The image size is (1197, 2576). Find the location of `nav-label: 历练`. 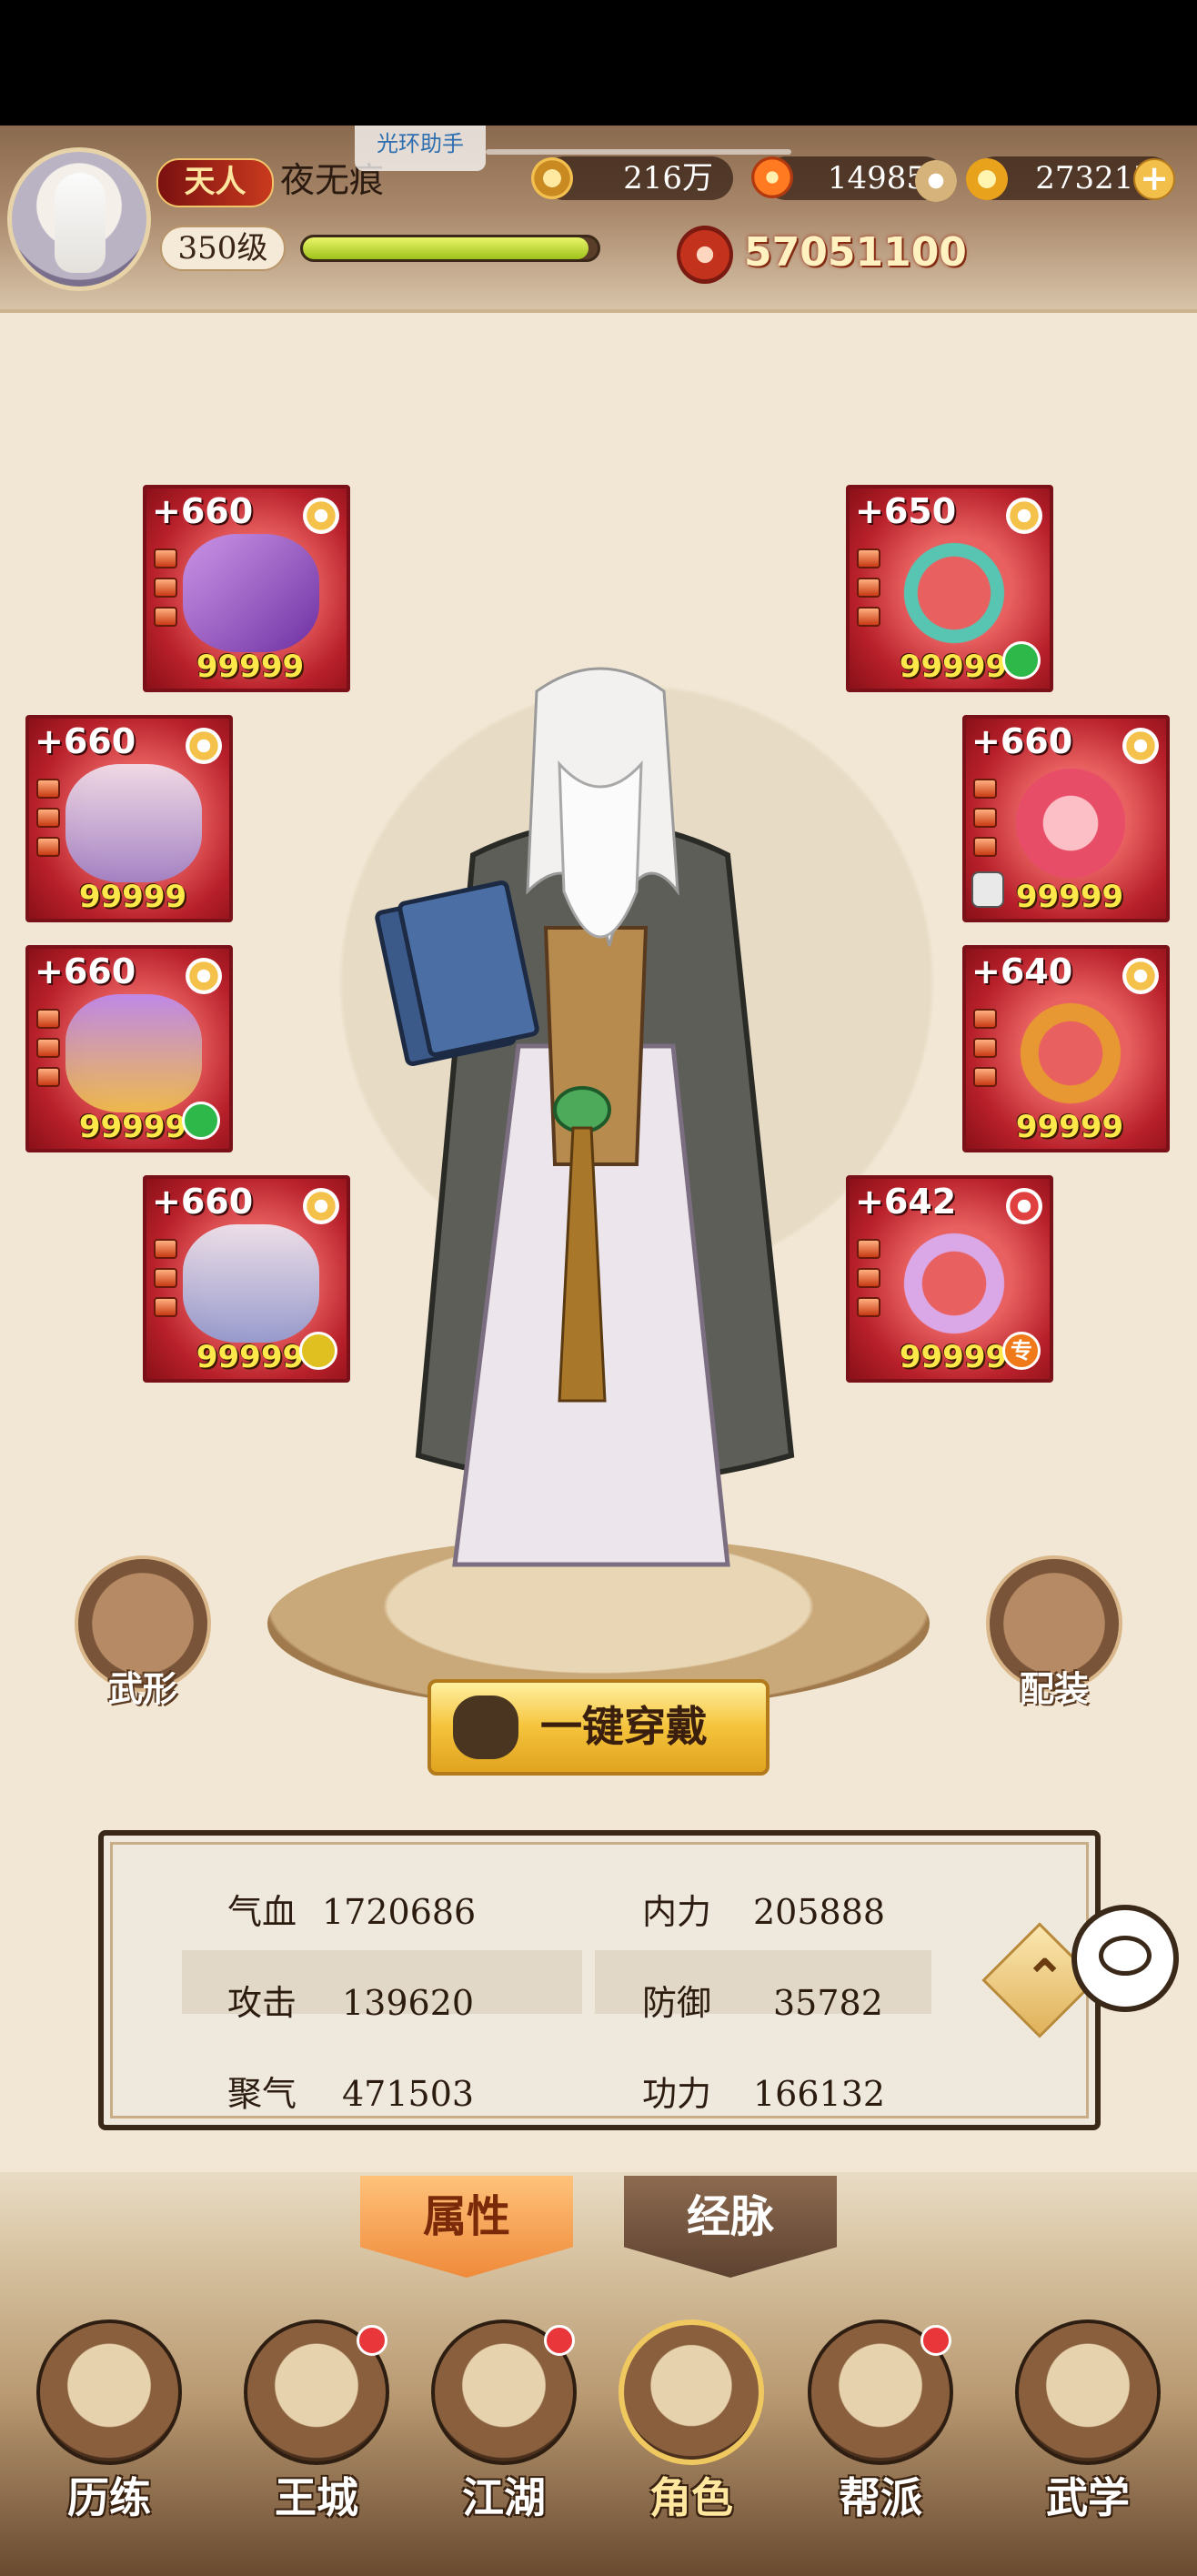

nav-label: 历练 is located at coordinates (109, 2497).